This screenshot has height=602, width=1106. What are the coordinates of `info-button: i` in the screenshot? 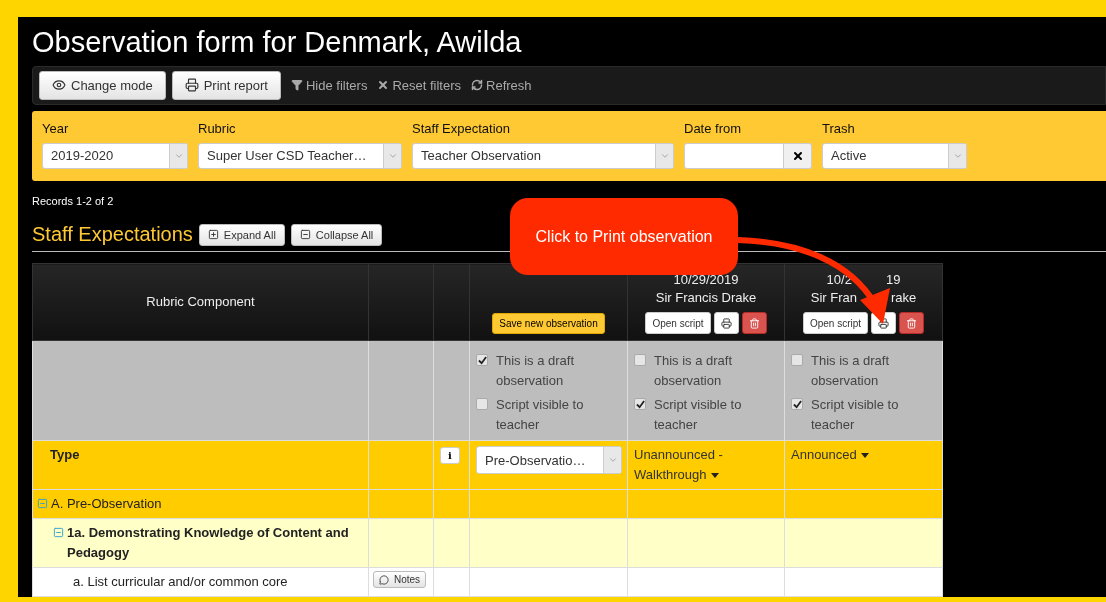 It's located at (450, 455).